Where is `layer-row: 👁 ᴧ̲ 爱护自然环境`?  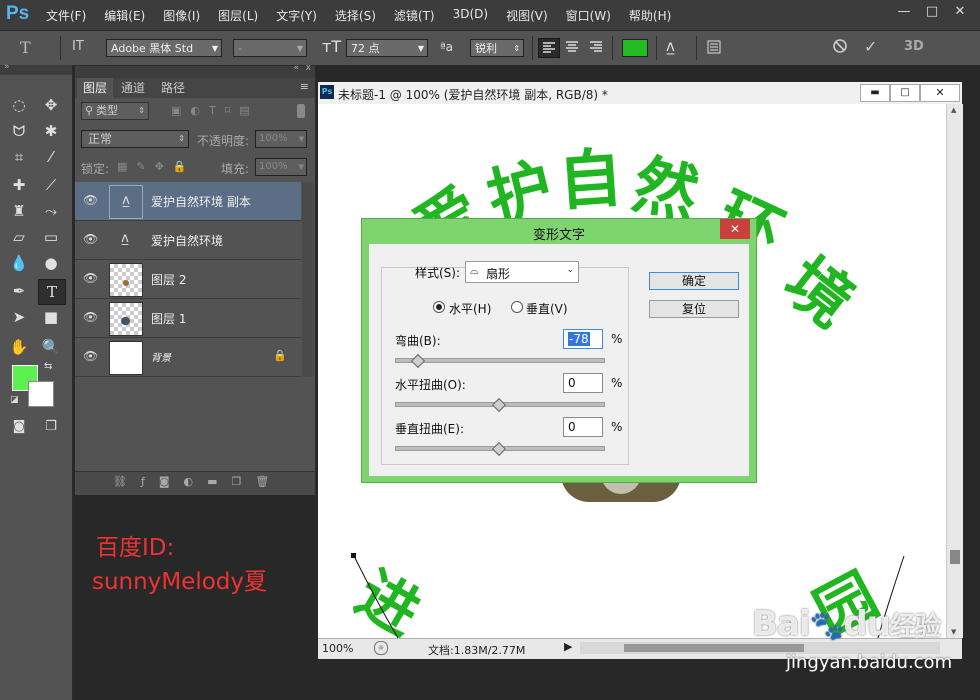
layer-row: 👁 ᴧ̲ 爱护自然环境 is located at coordinates (188, 240).